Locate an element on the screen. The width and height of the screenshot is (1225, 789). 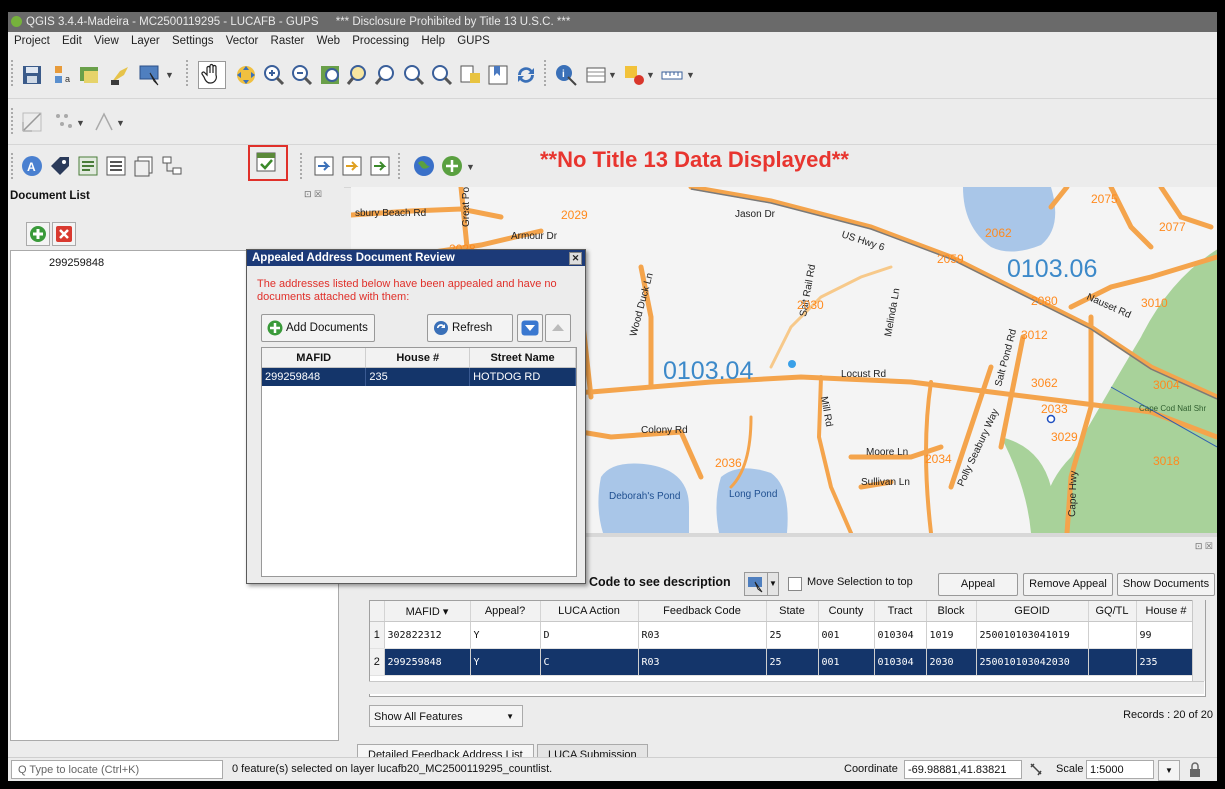
menu-project: Project is located at coordinates (32, 41).